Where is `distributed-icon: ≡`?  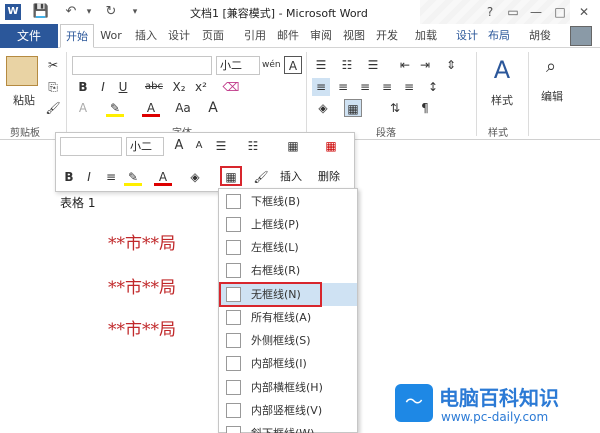 distributed-icon: ≡ is located at coordinates (409, 87).